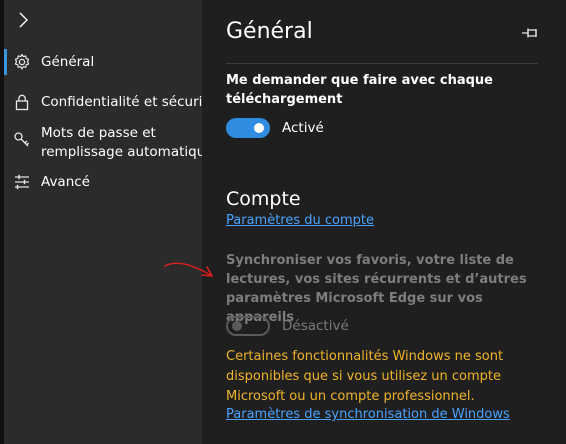  Describe the element at coordinates (127, 152) in the screenshot. I see `nav-item-label-line2: remplissage automatique` at that location.